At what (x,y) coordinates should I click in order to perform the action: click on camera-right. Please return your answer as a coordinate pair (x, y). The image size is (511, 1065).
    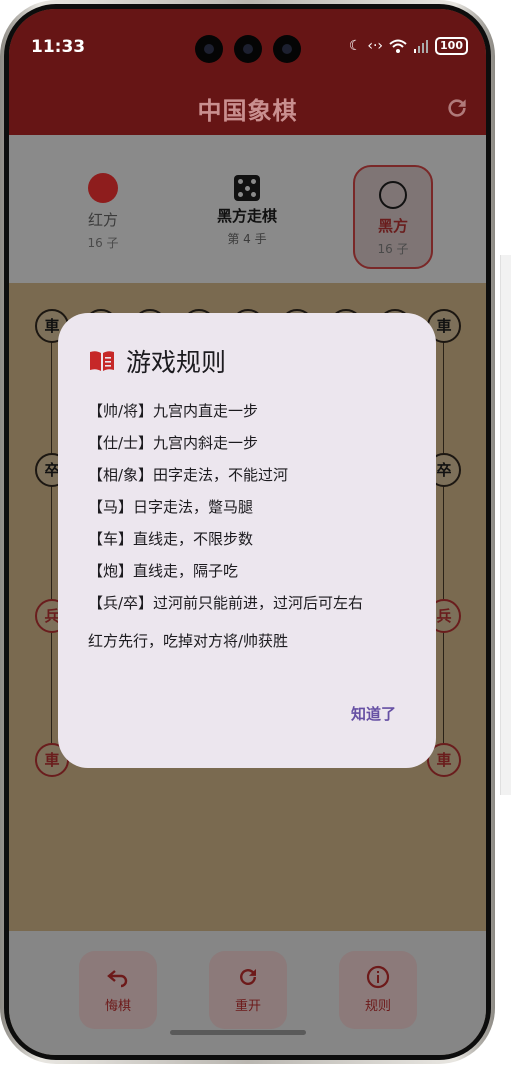
    Looking at the image, I should click on (287, 49).